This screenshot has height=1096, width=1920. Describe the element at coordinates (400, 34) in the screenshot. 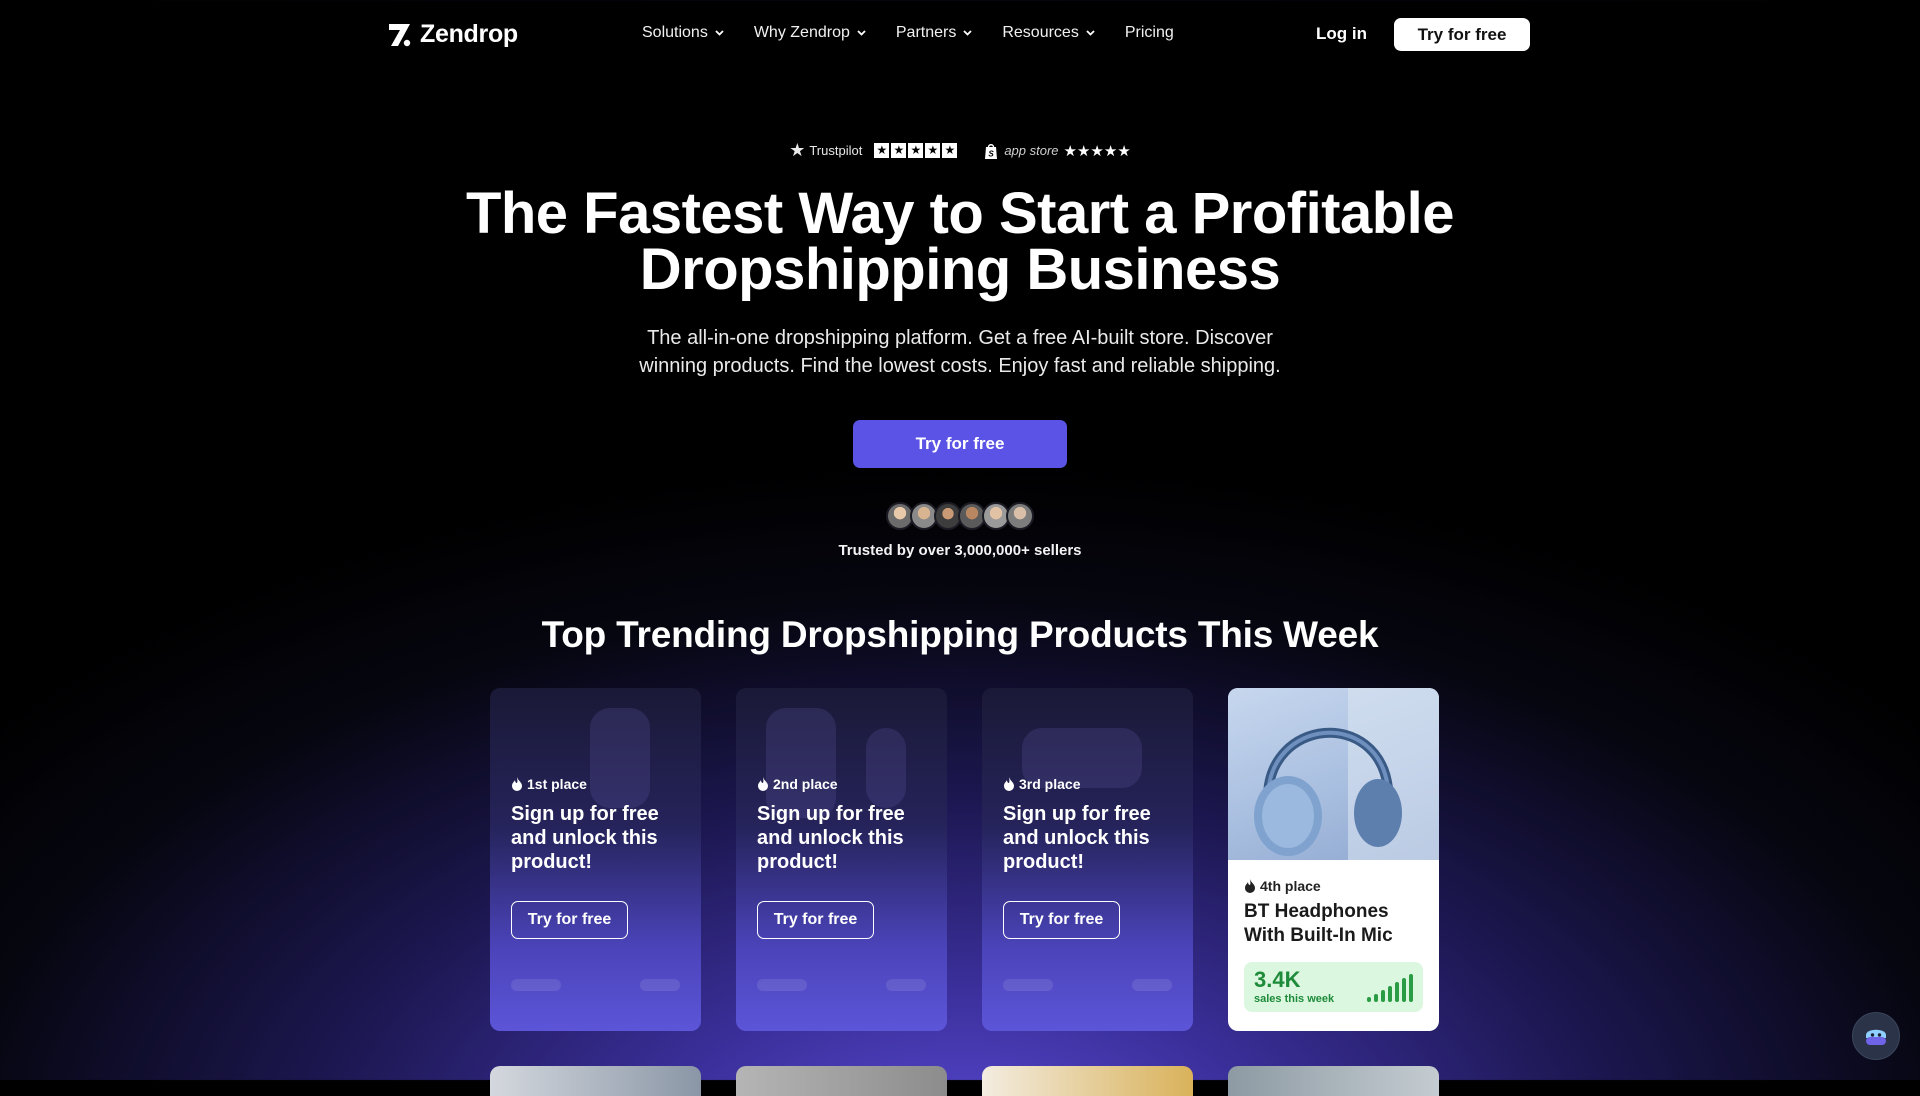

I see `zendrop-logo-icon` at that location.